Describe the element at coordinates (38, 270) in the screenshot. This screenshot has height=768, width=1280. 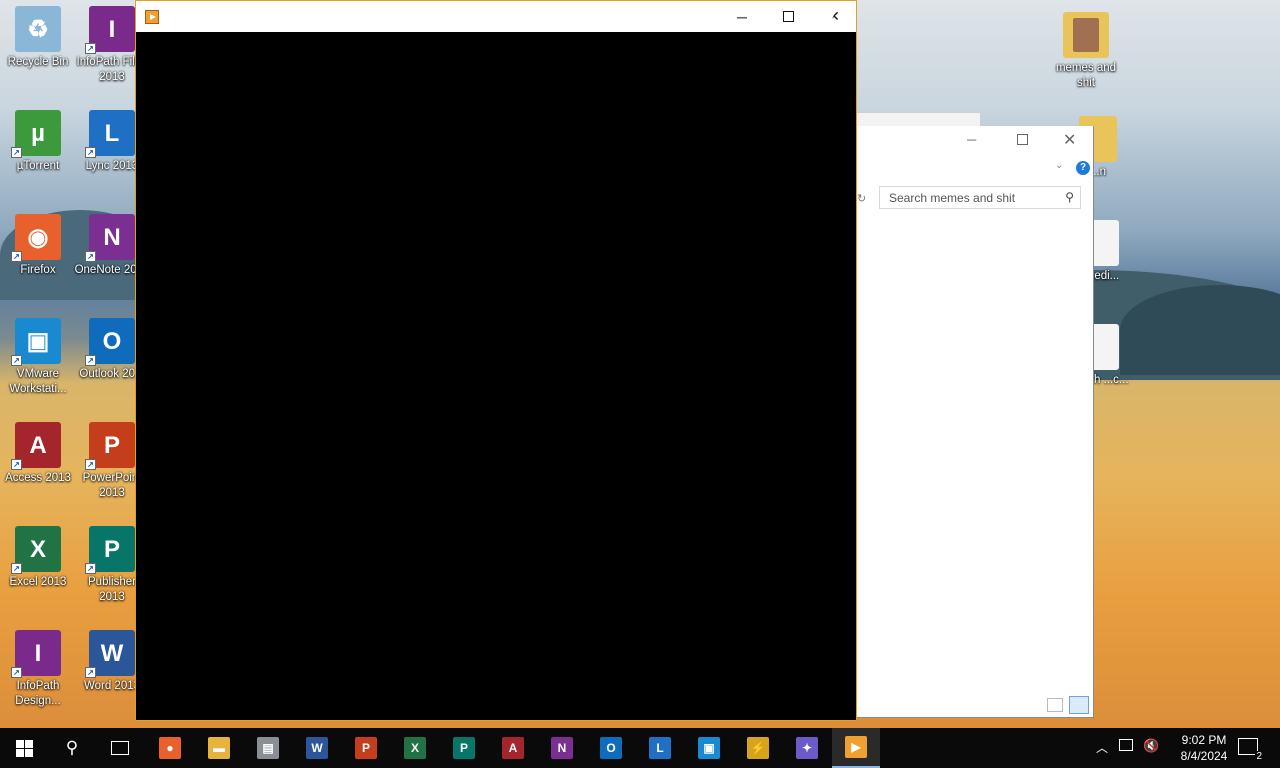
I see `desktop-icon-label: Firefox` at that location.